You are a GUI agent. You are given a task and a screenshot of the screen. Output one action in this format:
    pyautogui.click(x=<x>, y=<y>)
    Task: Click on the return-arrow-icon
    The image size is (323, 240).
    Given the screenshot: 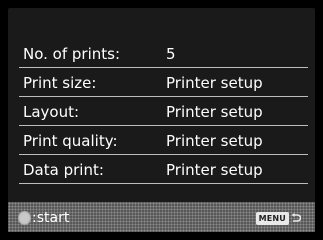 What is the action you would take?
    pyautogui.click(x=296, y=217)
    